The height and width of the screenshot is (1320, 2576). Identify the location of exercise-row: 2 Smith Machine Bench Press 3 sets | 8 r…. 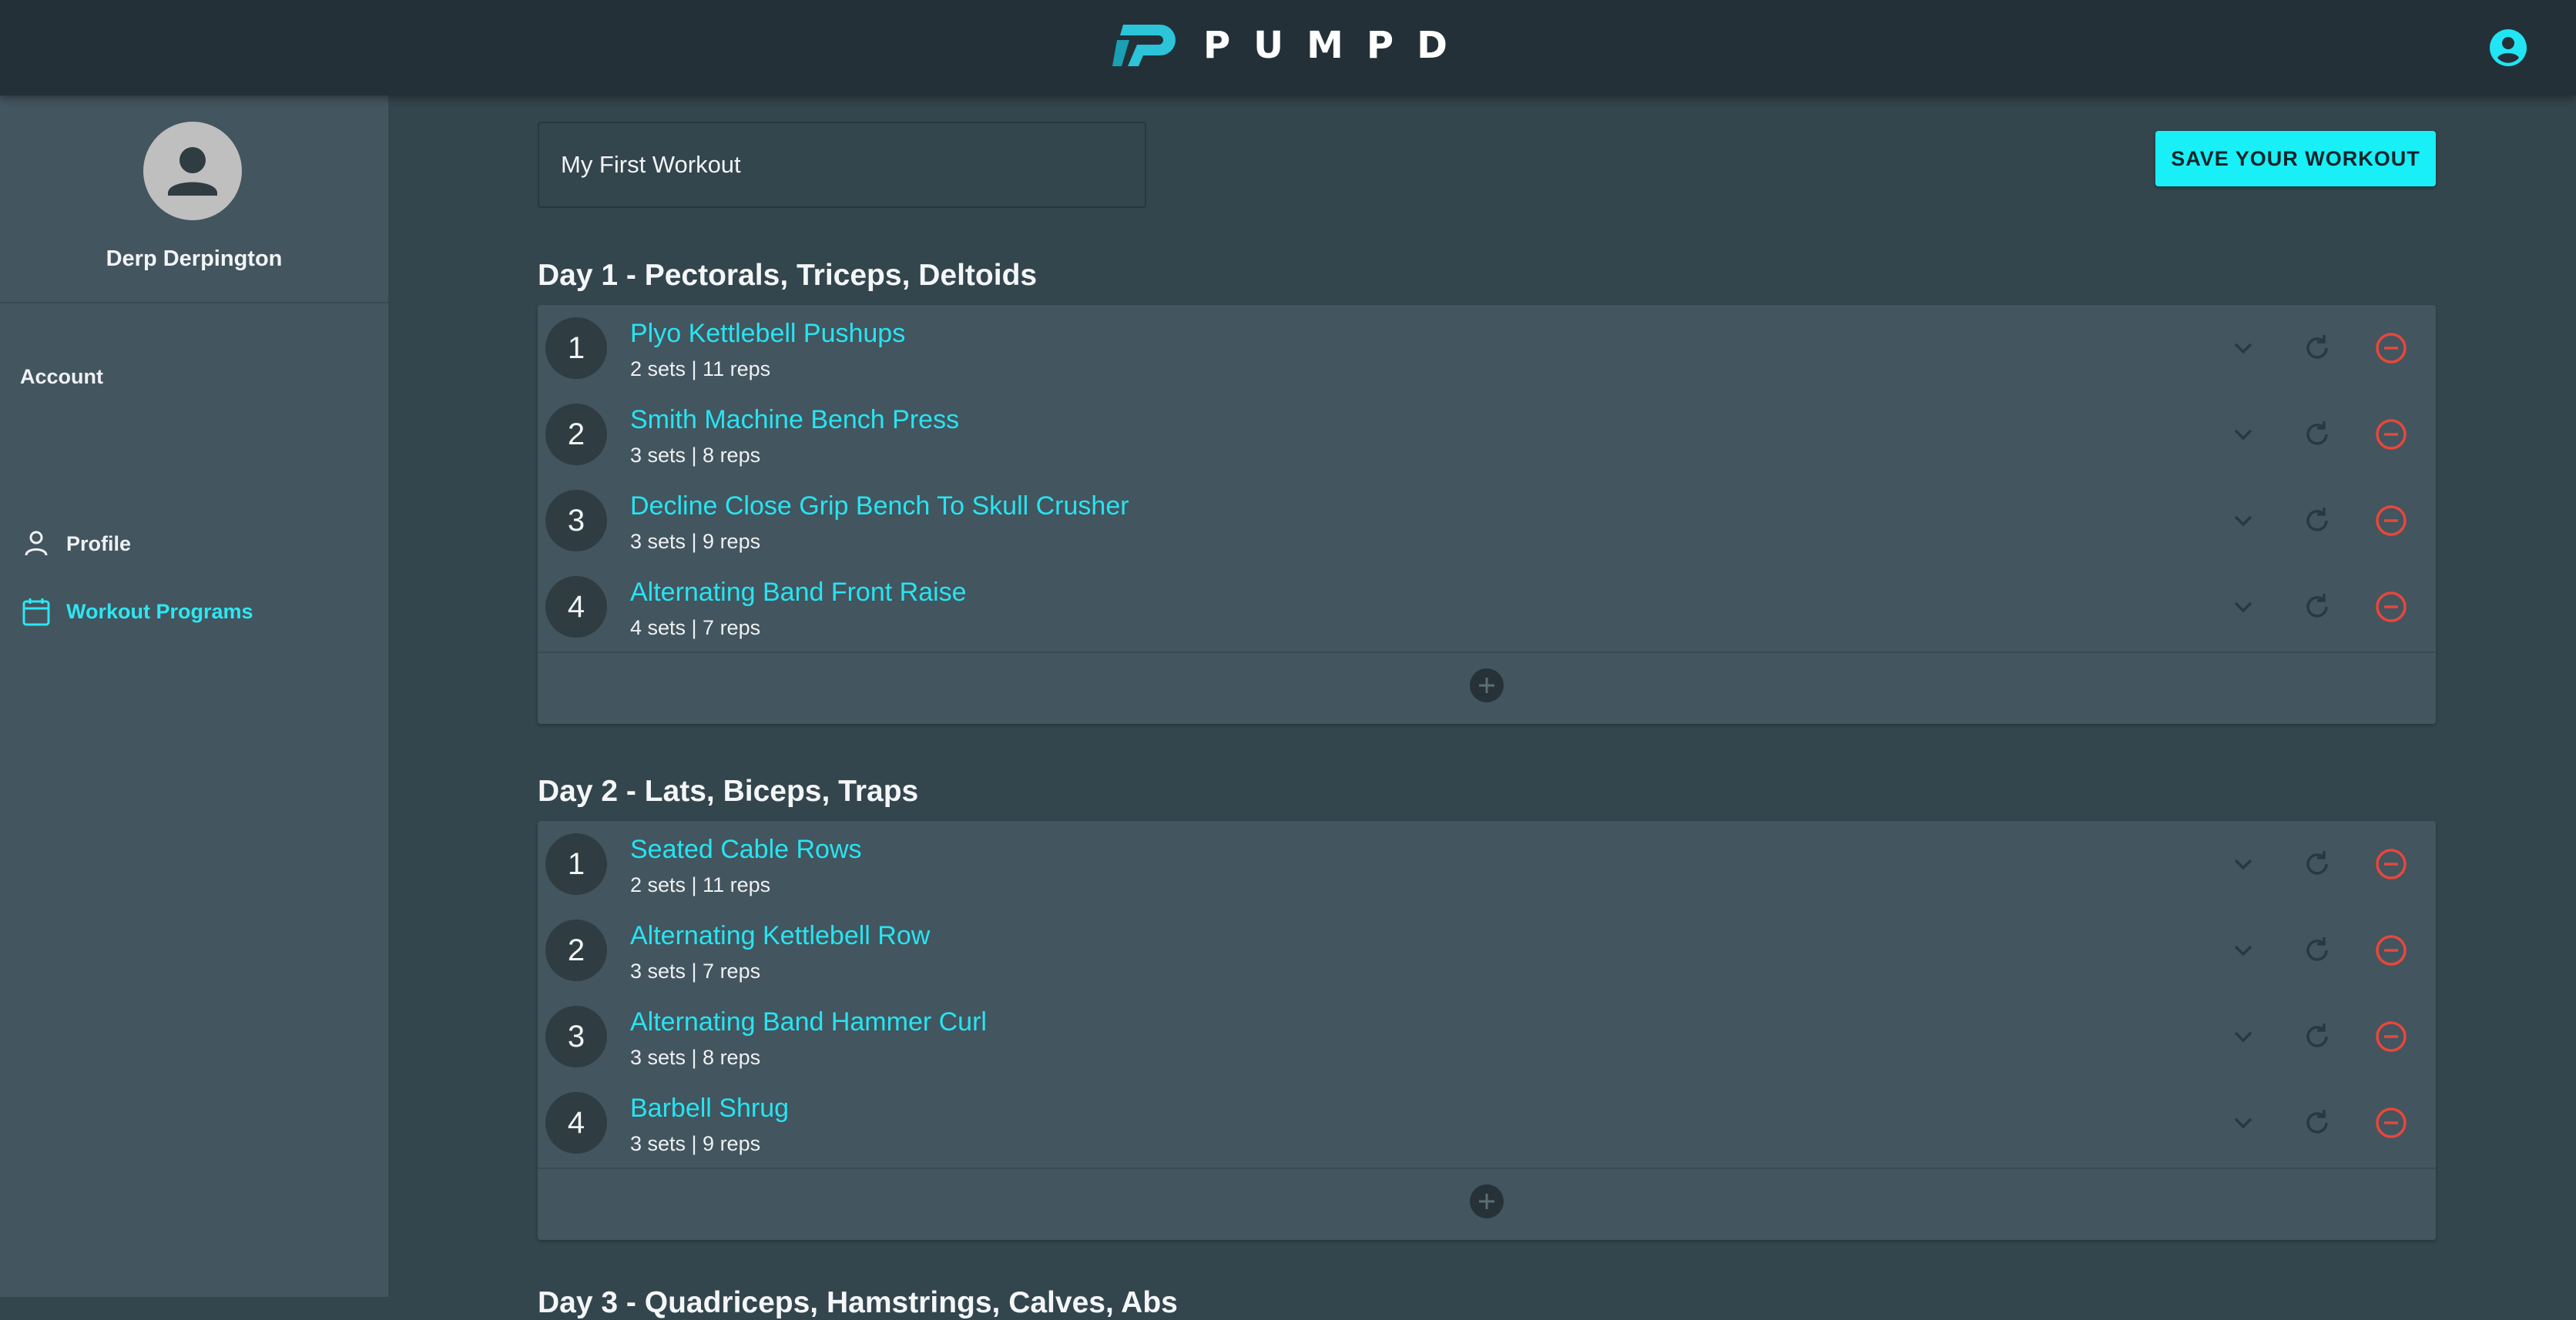
(1487, 434).